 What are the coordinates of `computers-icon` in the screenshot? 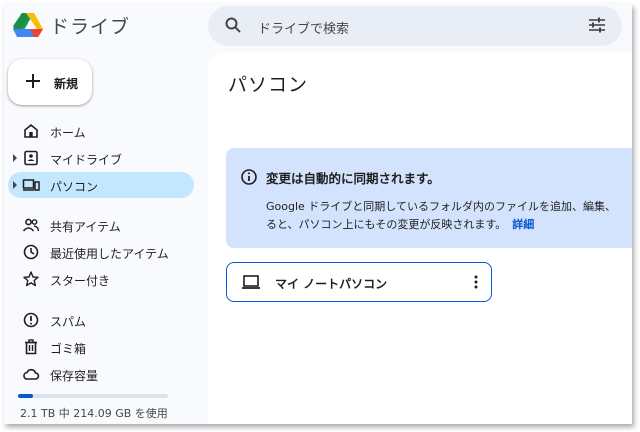 It's located at (31, 185).